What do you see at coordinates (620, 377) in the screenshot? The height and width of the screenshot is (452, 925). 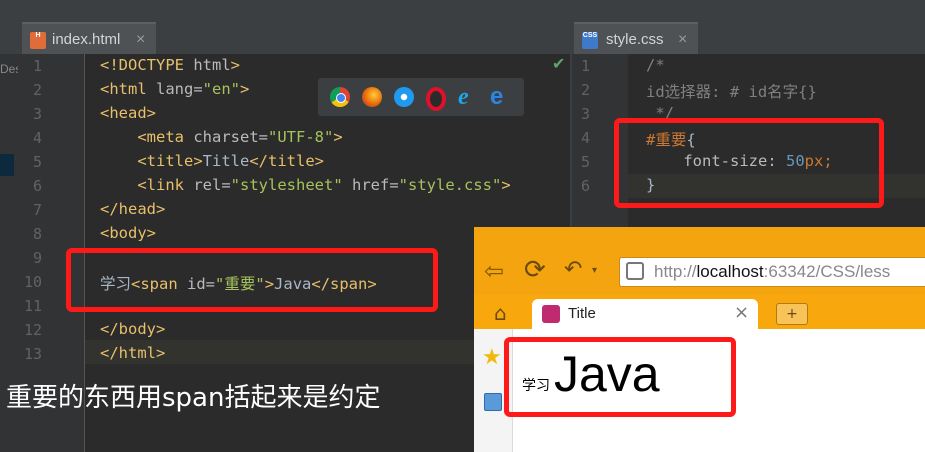 I see `highlight-page-output` at bounding box center [620, 377].